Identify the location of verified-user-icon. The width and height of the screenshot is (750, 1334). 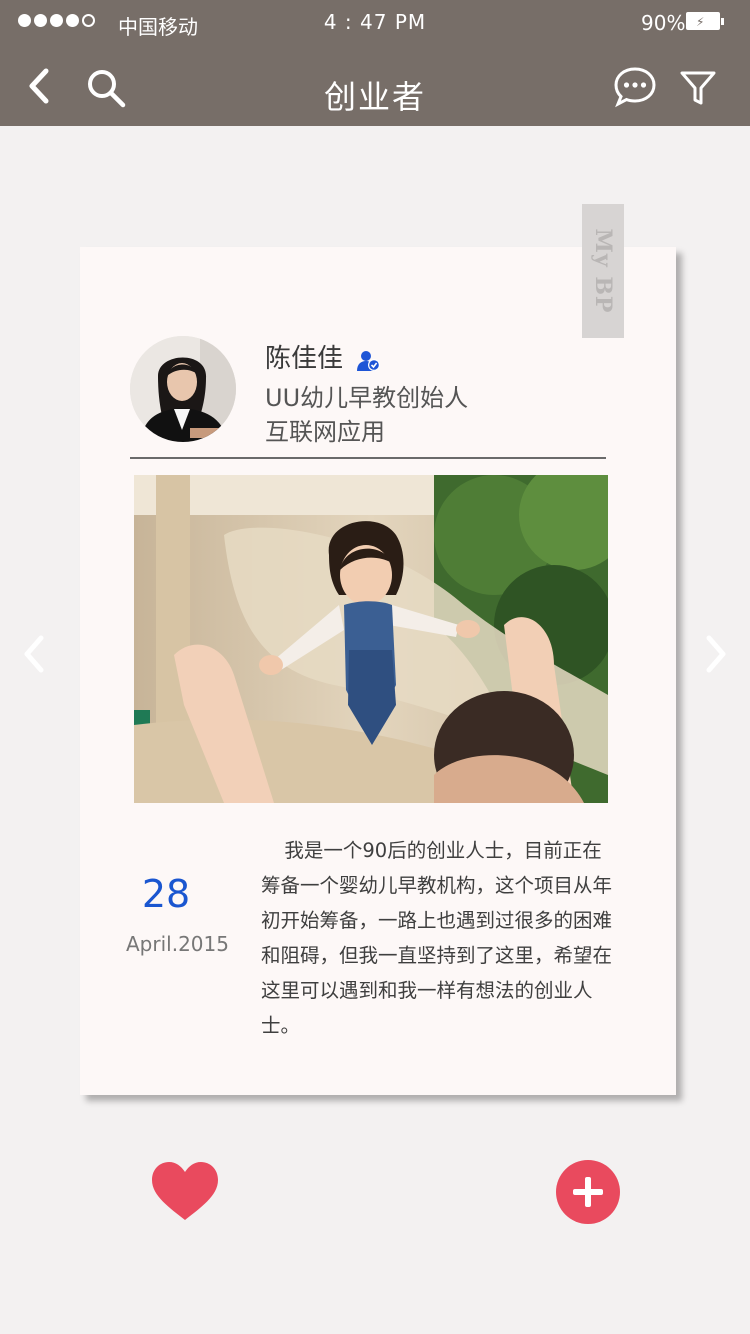
(369, 360).